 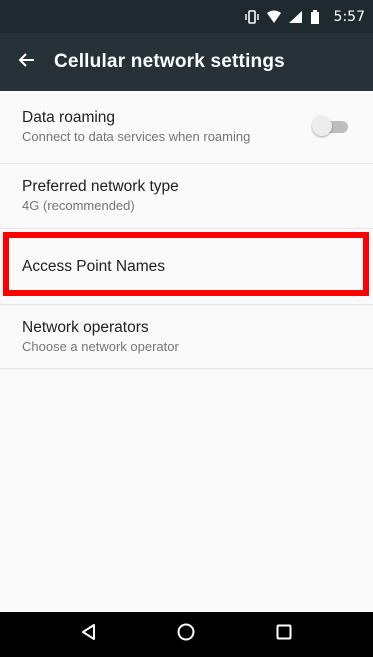 I want to click on toggle-thumb, so click(x=322, y=126).